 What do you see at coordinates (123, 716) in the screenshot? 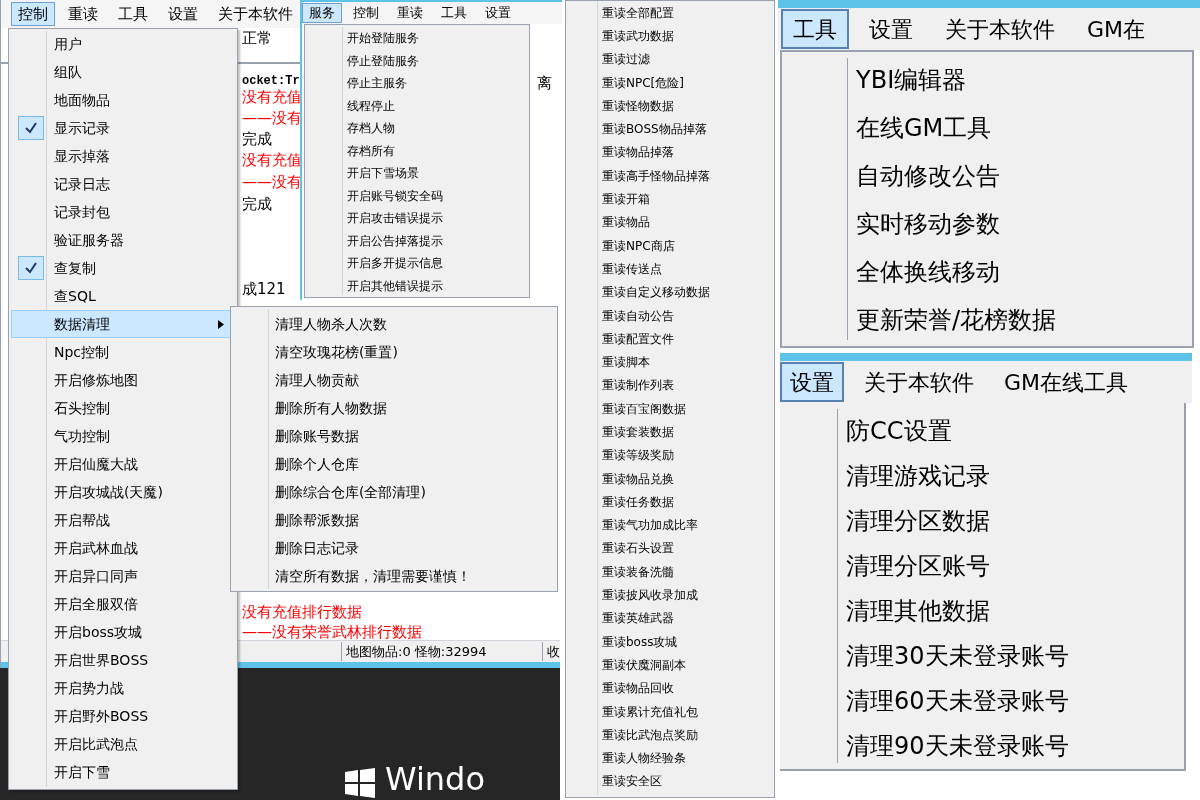
I see `menu-item: 开启野外BOSS` at bounding box center [123, 716].